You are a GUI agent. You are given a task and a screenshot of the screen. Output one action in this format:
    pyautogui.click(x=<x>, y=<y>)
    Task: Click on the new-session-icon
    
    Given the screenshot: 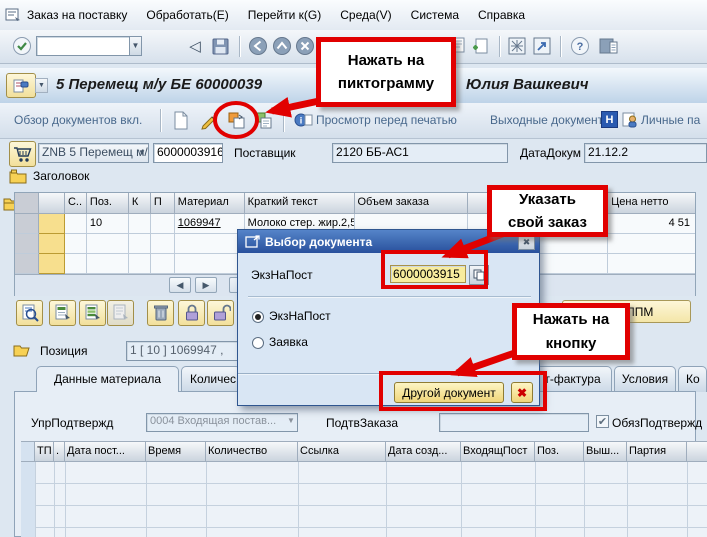 What is the action you would take?
    pyautogui.click(x=517, y=46)
    